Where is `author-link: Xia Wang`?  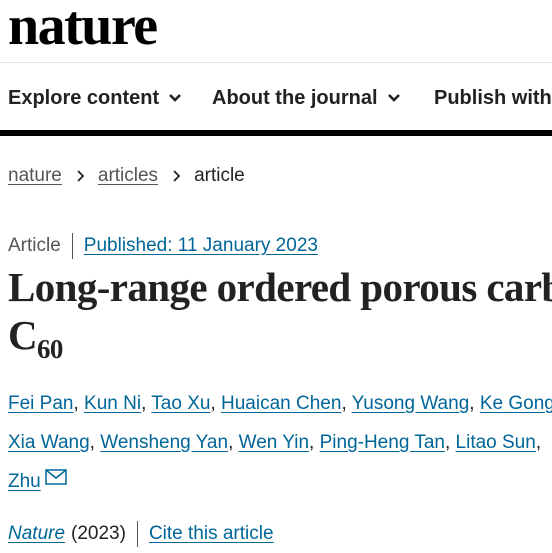 author-link: Xia Wang is located at coordinates (49, 442).